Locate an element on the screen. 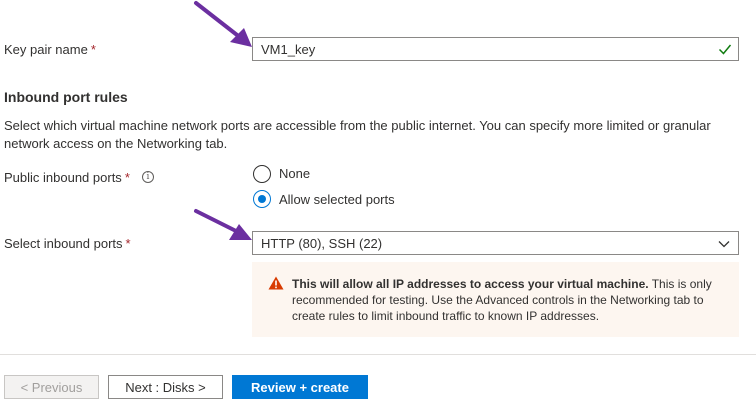 This screenshot has width=756, height=419. check-icon is located at coordinates (725, 49).